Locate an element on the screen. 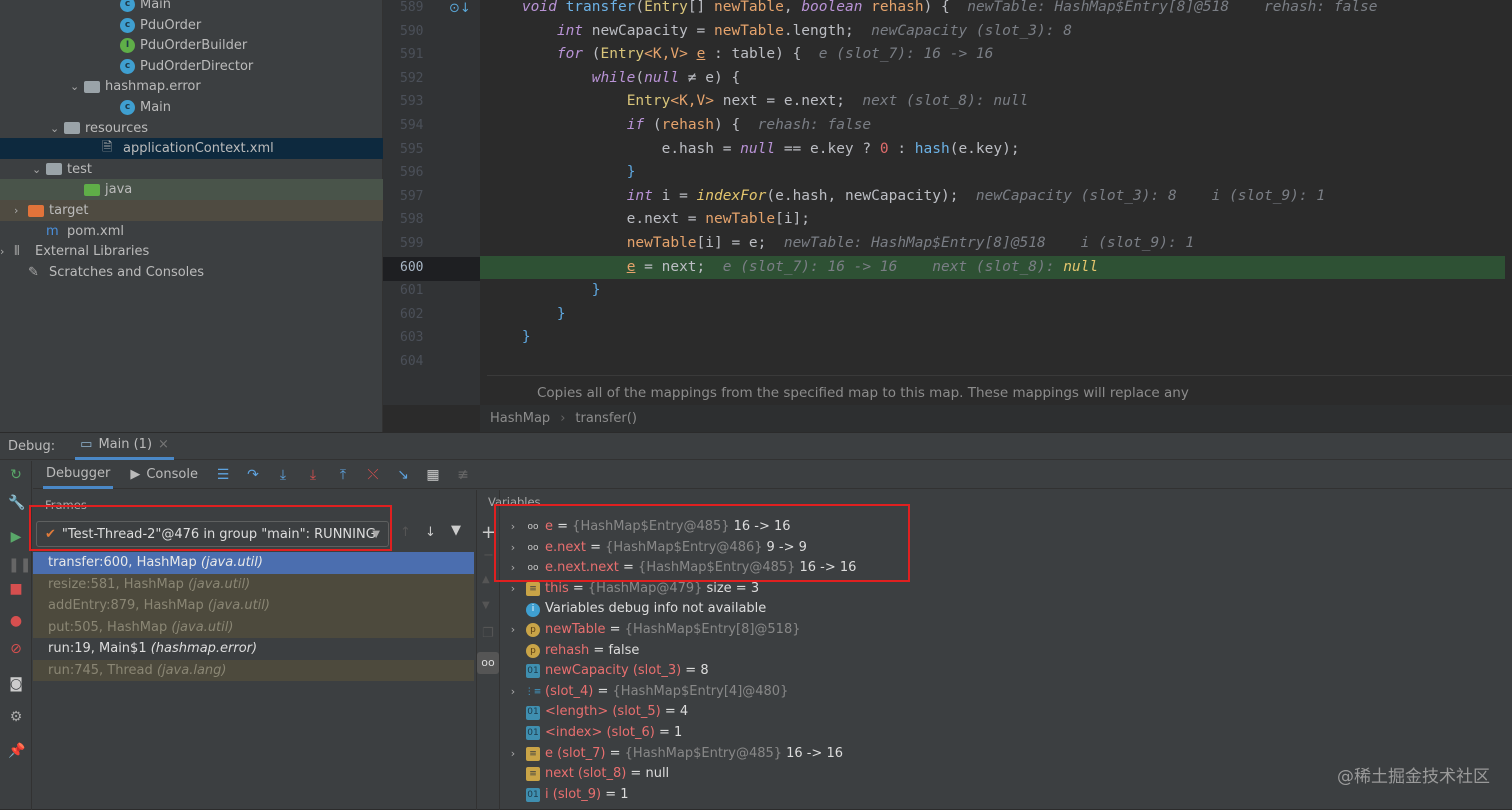  line-number: 594 is located at coordinates (420, 126).